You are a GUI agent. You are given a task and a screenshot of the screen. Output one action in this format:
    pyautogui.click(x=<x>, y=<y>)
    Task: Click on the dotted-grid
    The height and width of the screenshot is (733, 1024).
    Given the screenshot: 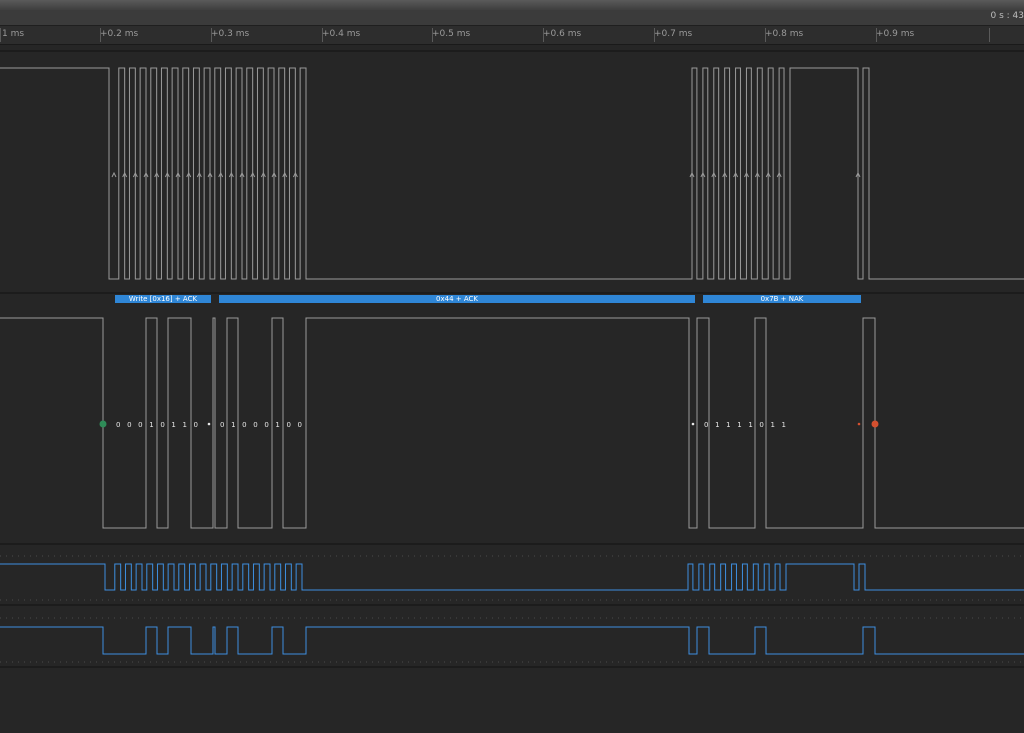 What is the action you would take?
    pyautogui.click(x=512, y=609)
    